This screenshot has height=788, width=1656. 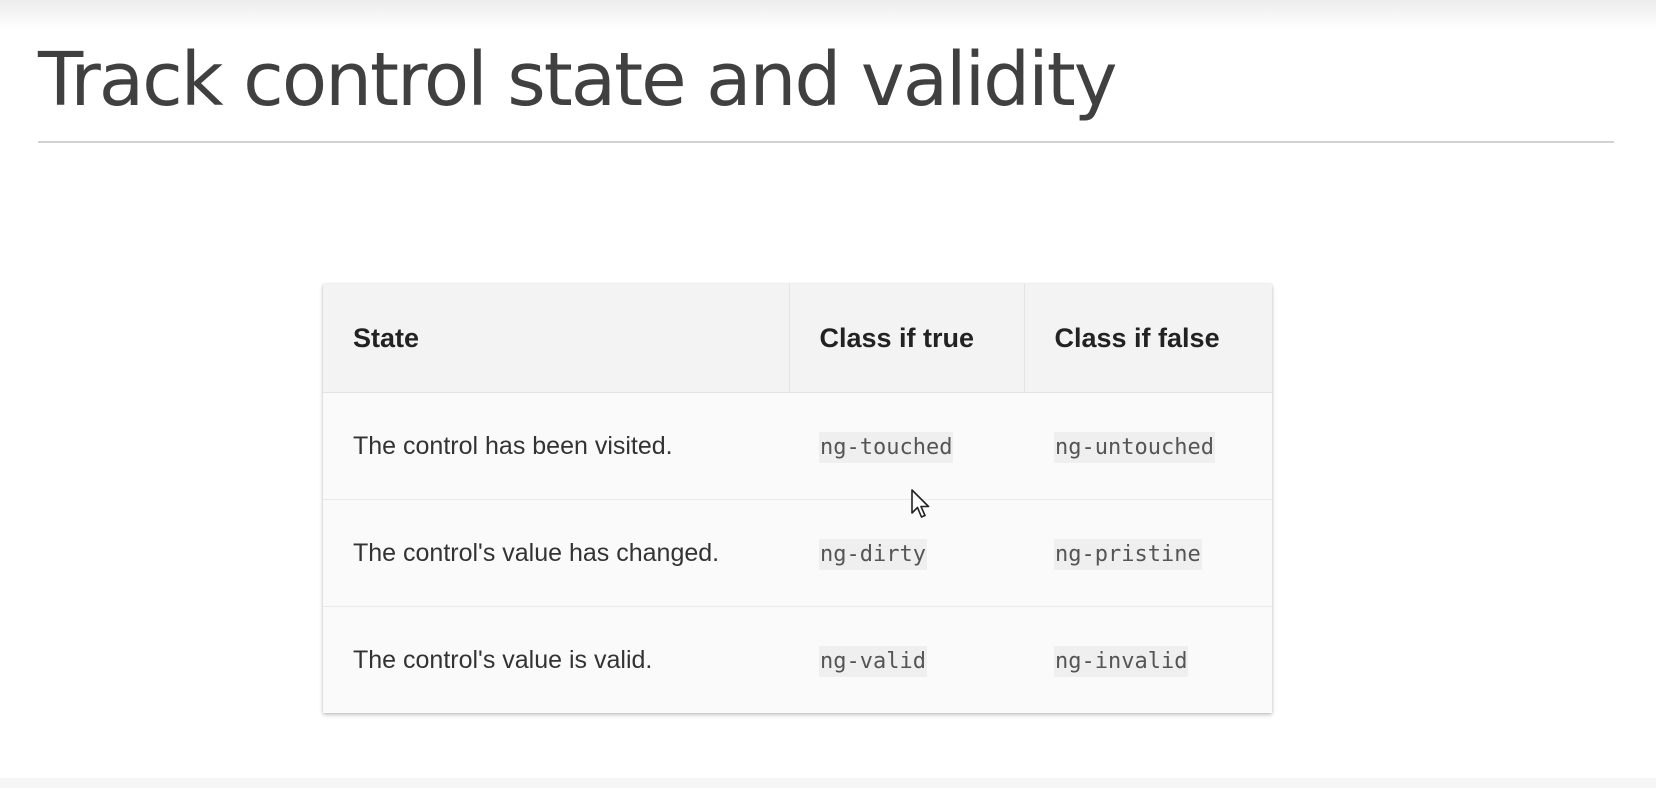 I want to click on class-false-code: ng-pristine, so click(x=1128, y=554).